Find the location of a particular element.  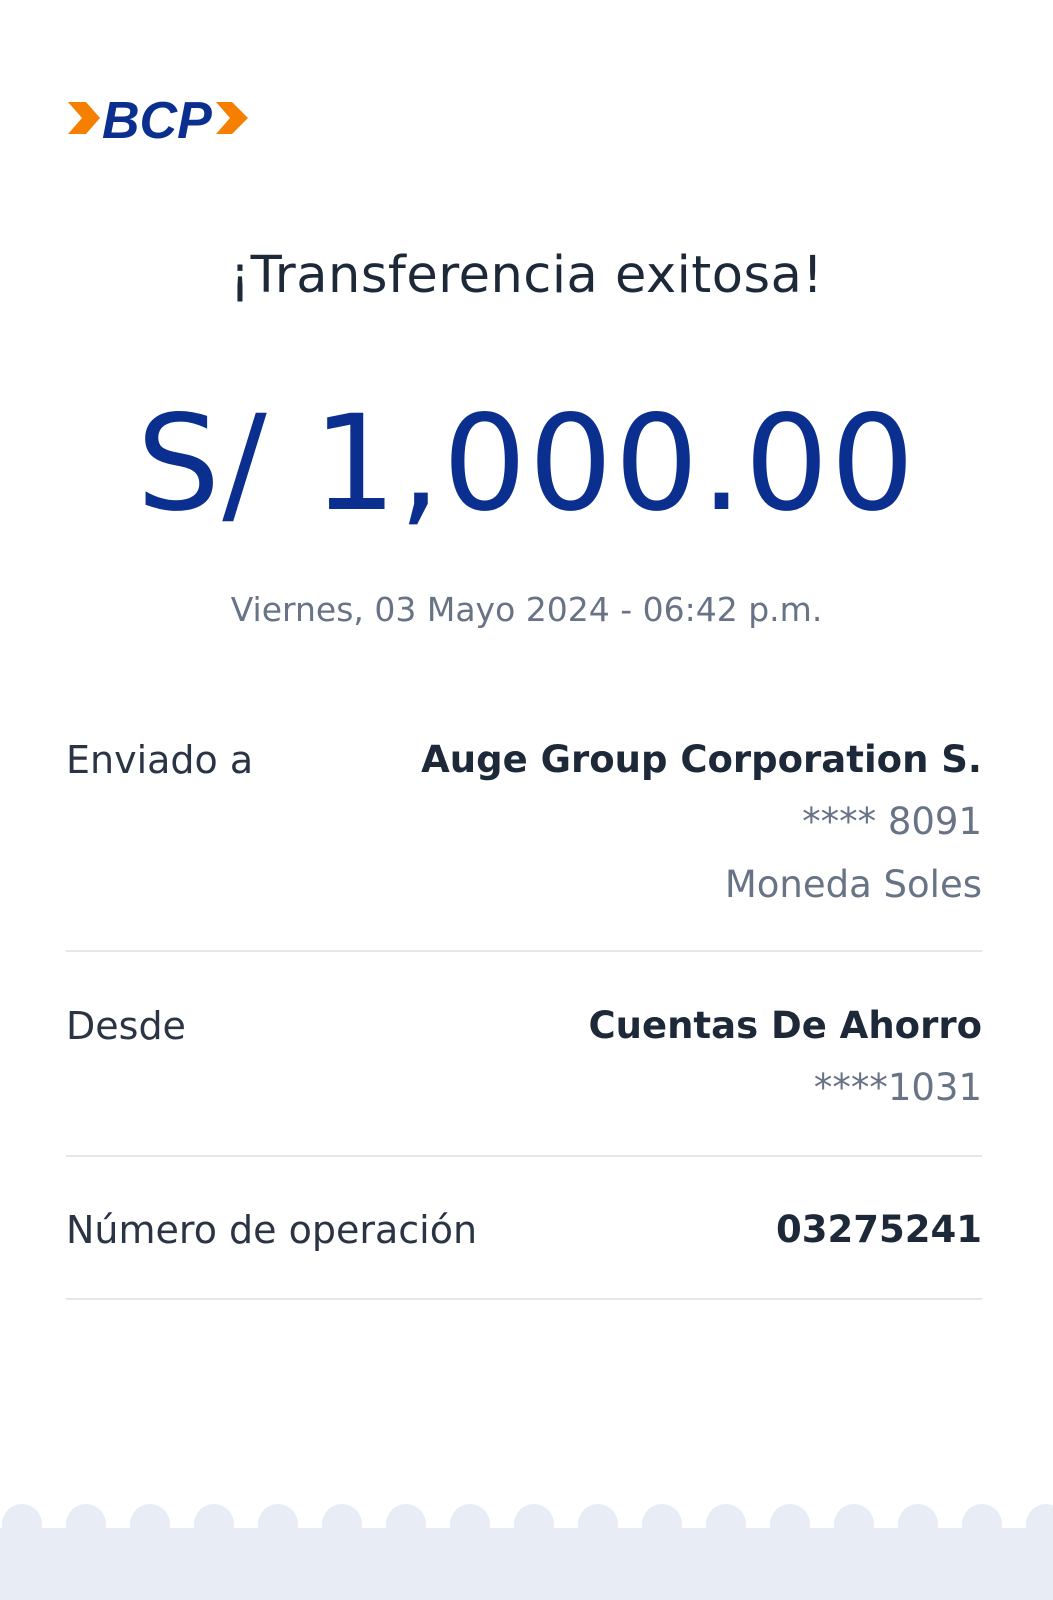

recipient-name: Auge Group Corporation S. is located at coordinates (701, 759).